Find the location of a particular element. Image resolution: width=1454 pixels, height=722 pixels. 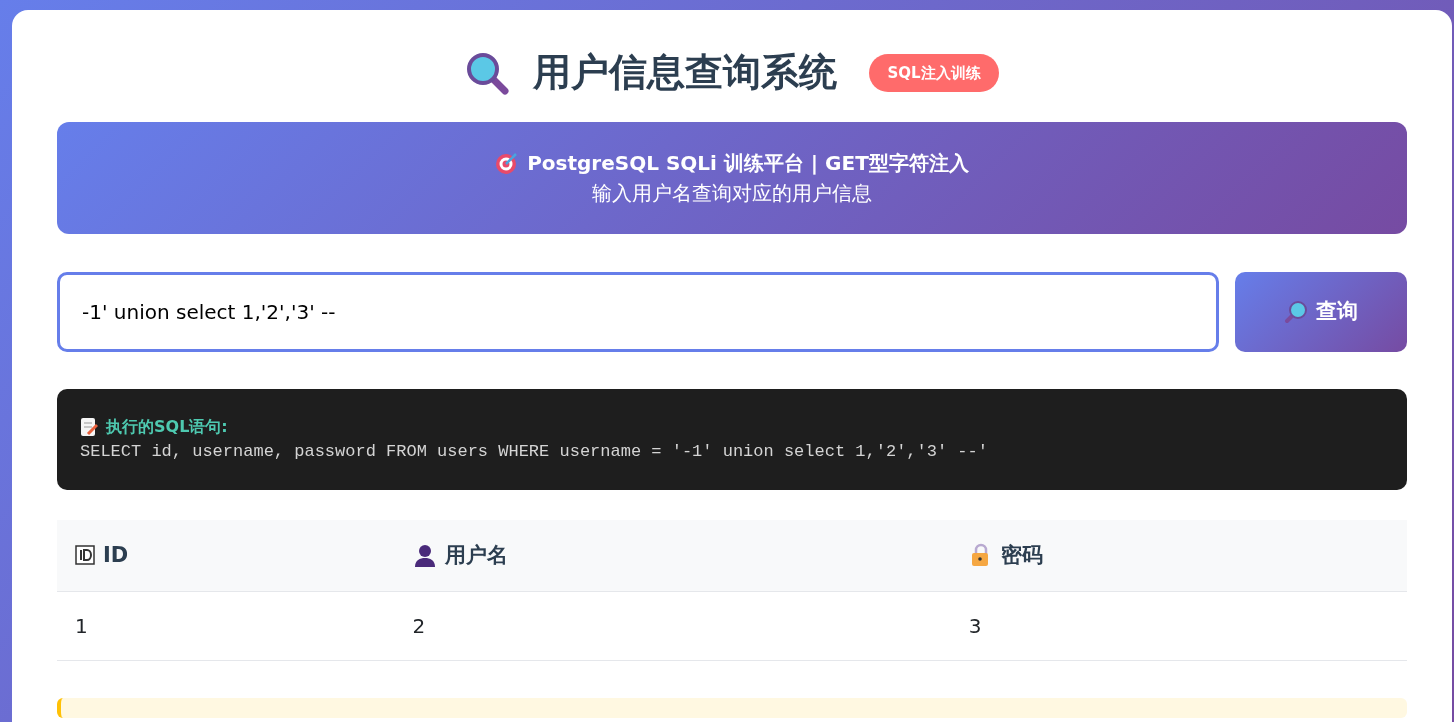

column-header: ID is located at coordinates (116, 555).